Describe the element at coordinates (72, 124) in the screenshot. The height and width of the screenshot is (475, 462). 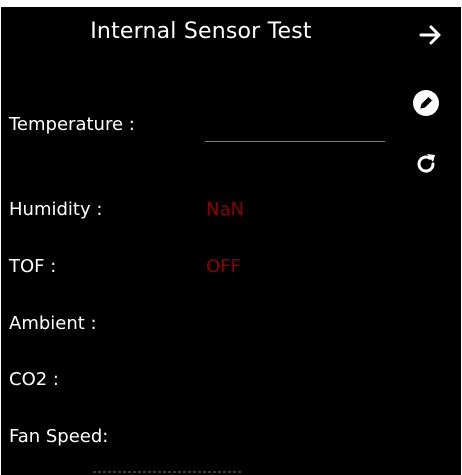
I see `temperature-label: Temperature :` at that location.